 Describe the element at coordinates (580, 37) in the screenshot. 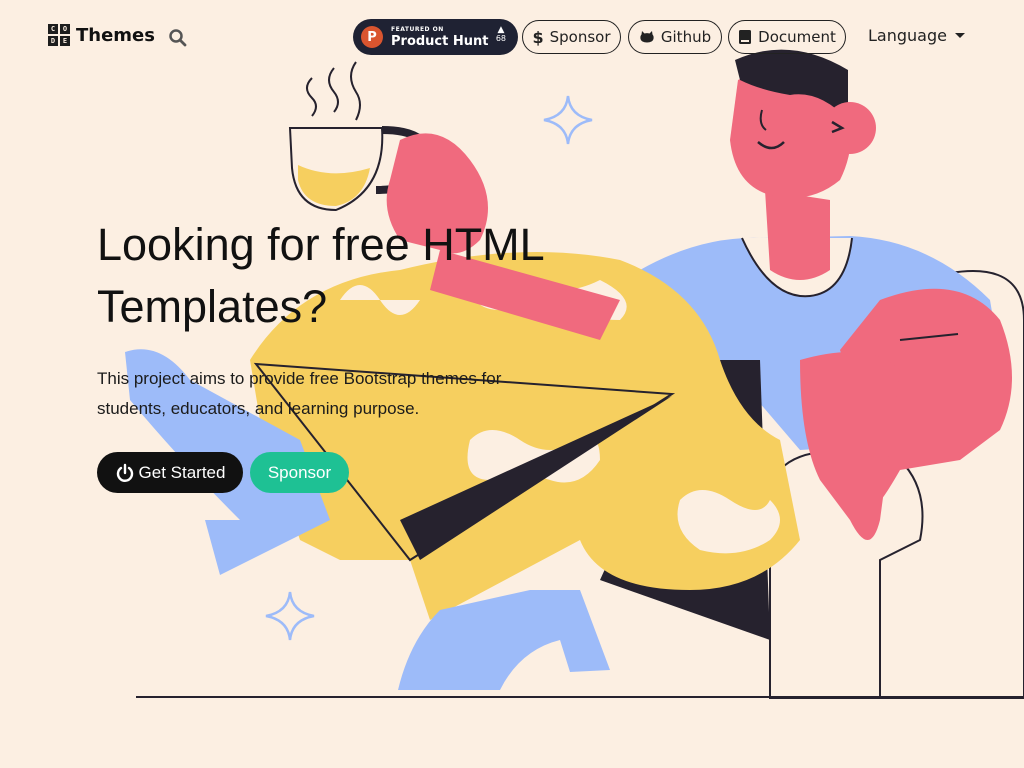

I see `nav-sponsor-label: Sponsor` at that location.